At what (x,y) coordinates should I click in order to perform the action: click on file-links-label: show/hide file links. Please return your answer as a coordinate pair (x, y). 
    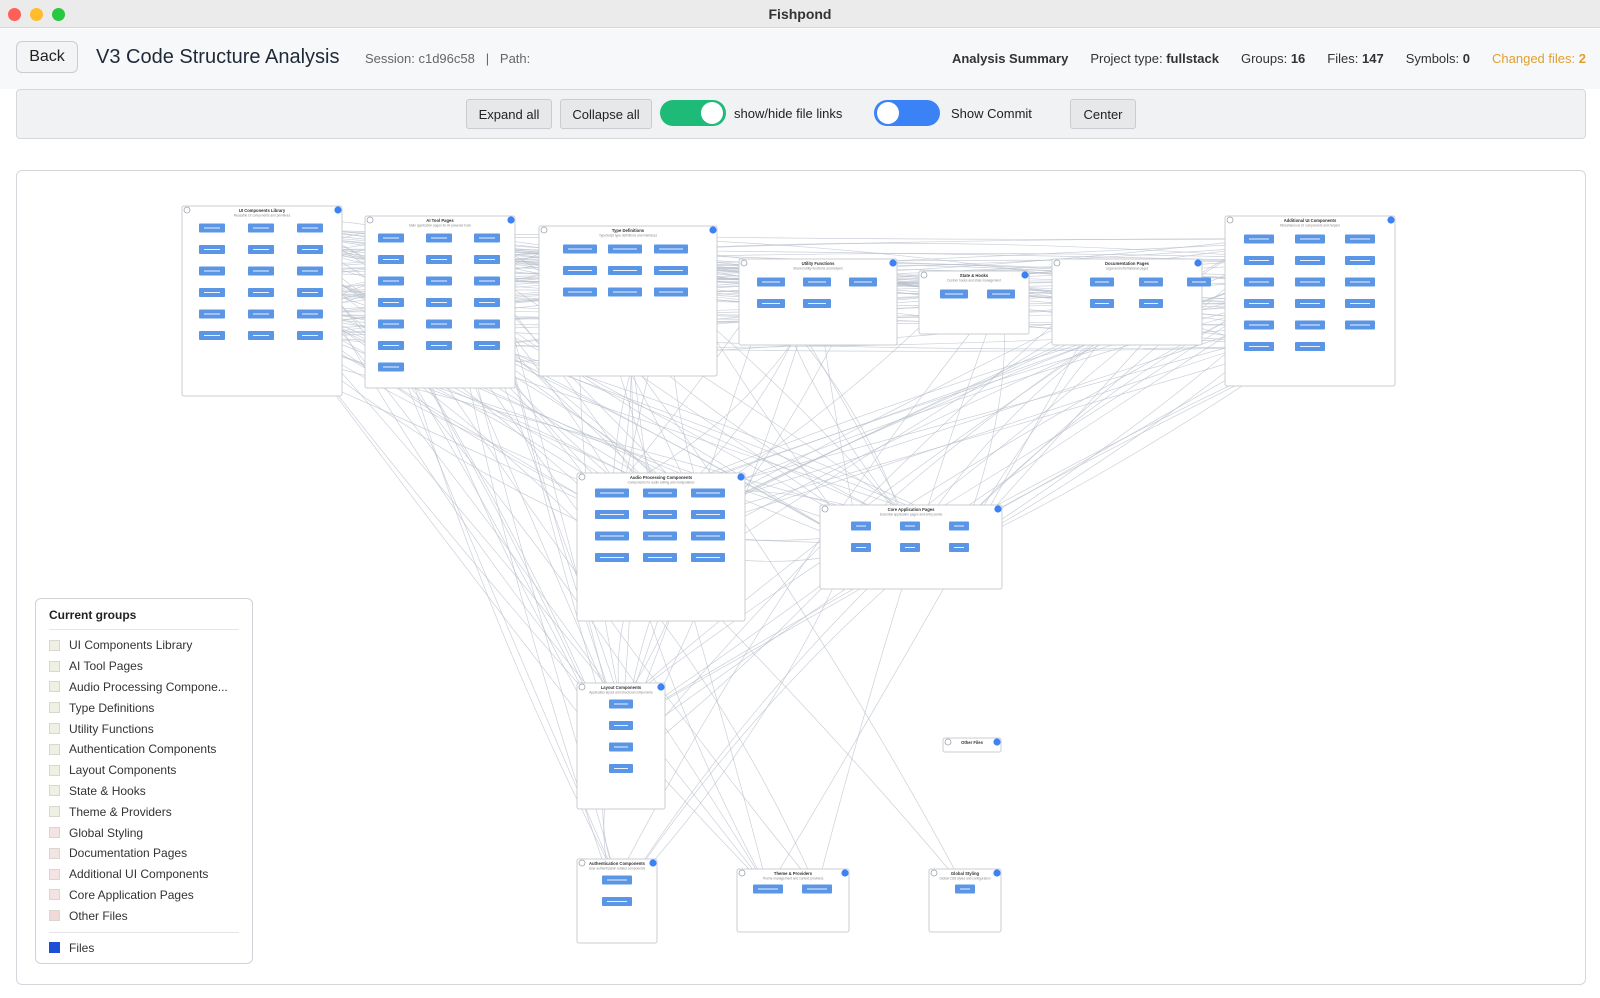
    Looking at the image, I should click on (788, 113).